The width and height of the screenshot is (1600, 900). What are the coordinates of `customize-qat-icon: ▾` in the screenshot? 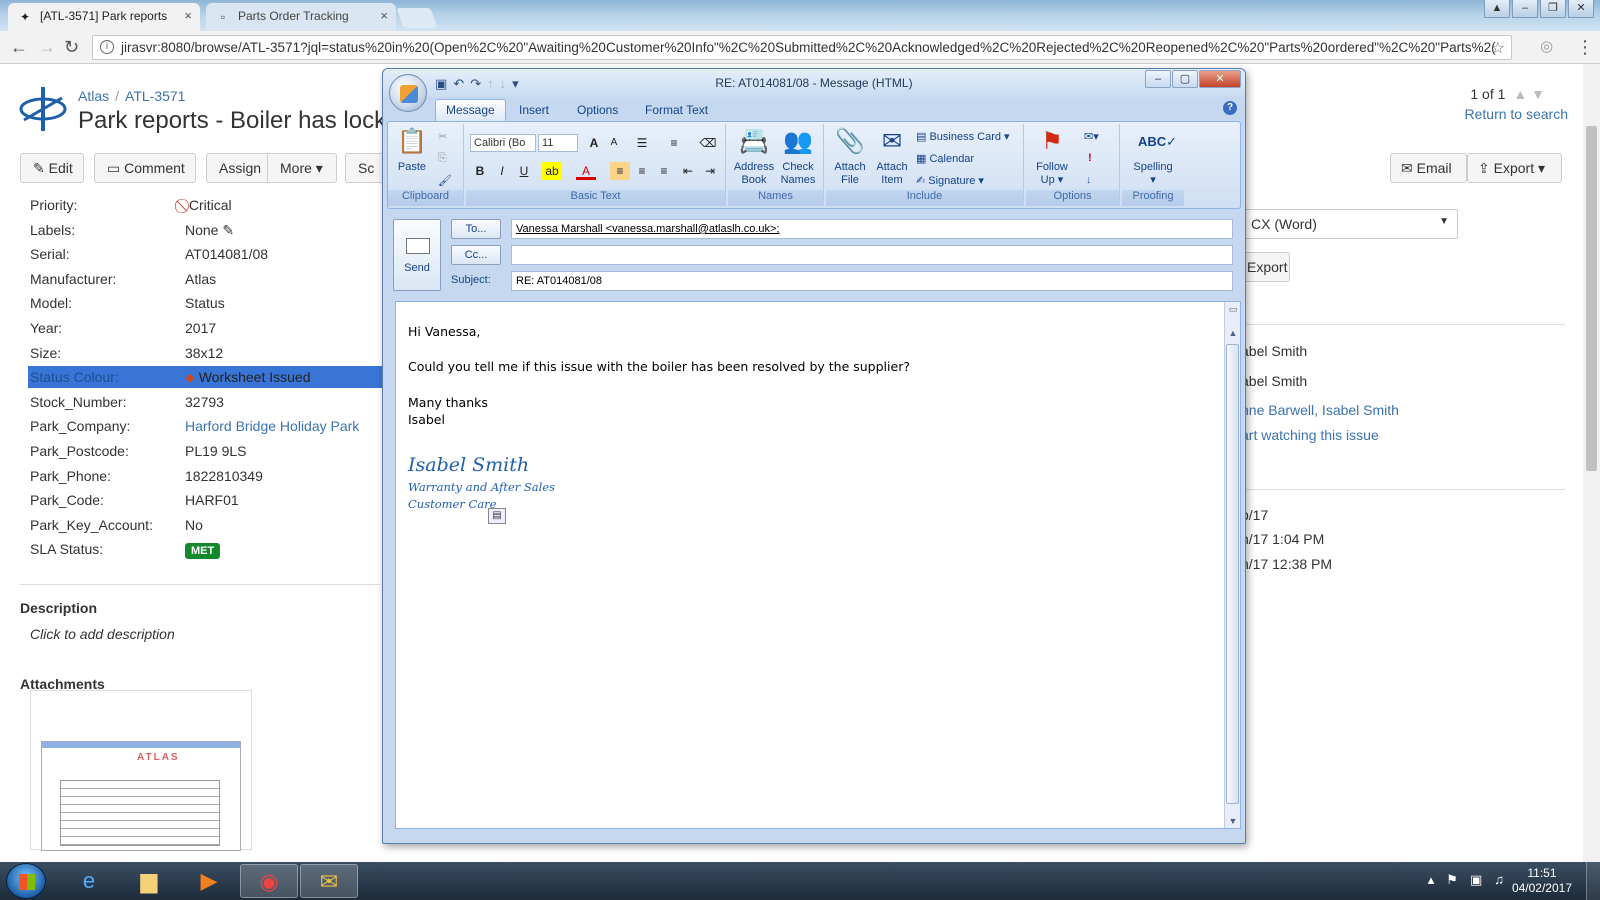 It's located at (515, 84).